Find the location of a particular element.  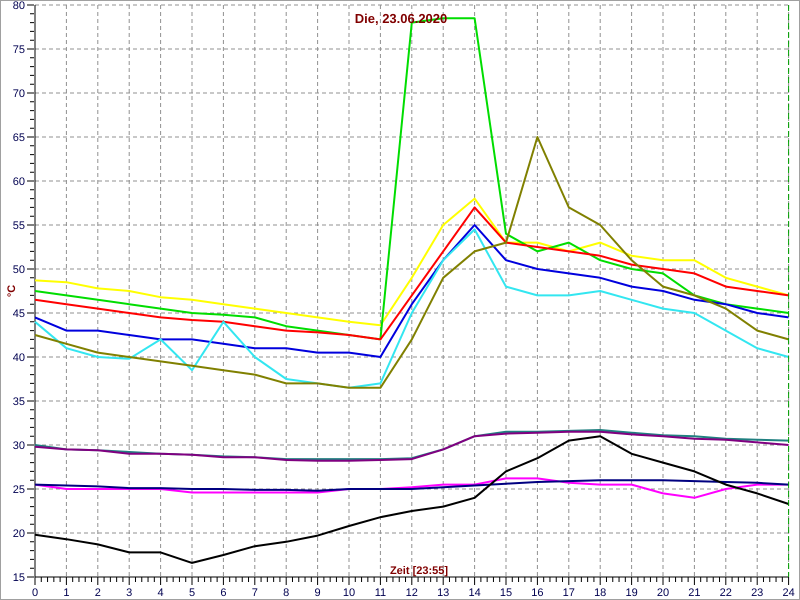

y-tick-label: 30 is located at coordinates (18, 446).